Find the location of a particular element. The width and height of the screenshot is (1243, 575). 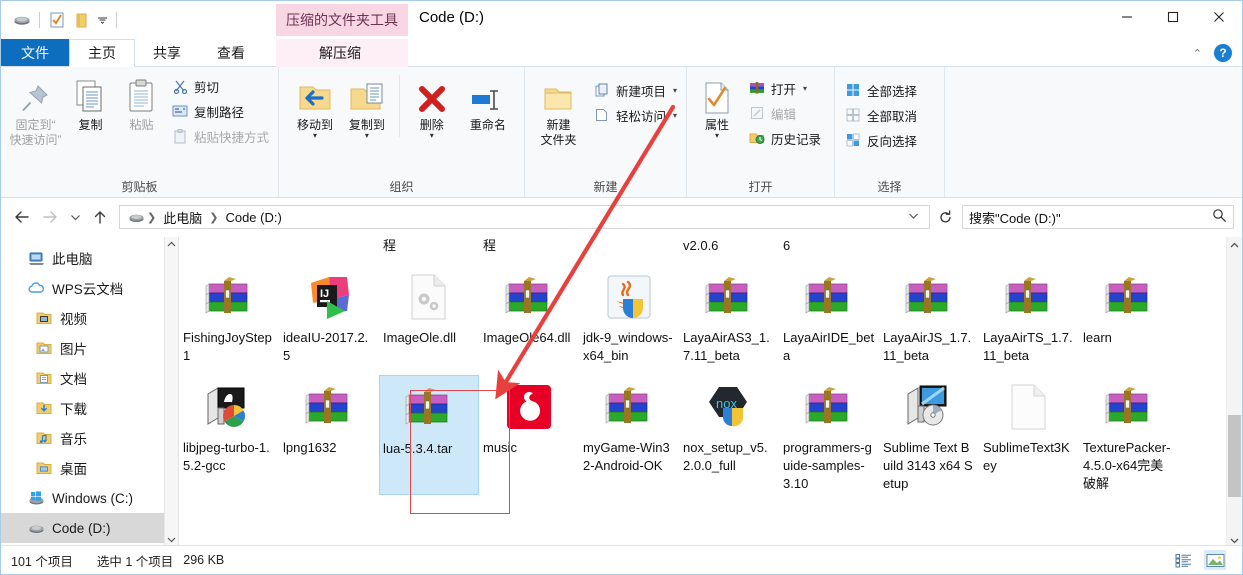

new-folder-button: 新建 文件夹 is located at coordinates (558, 109).